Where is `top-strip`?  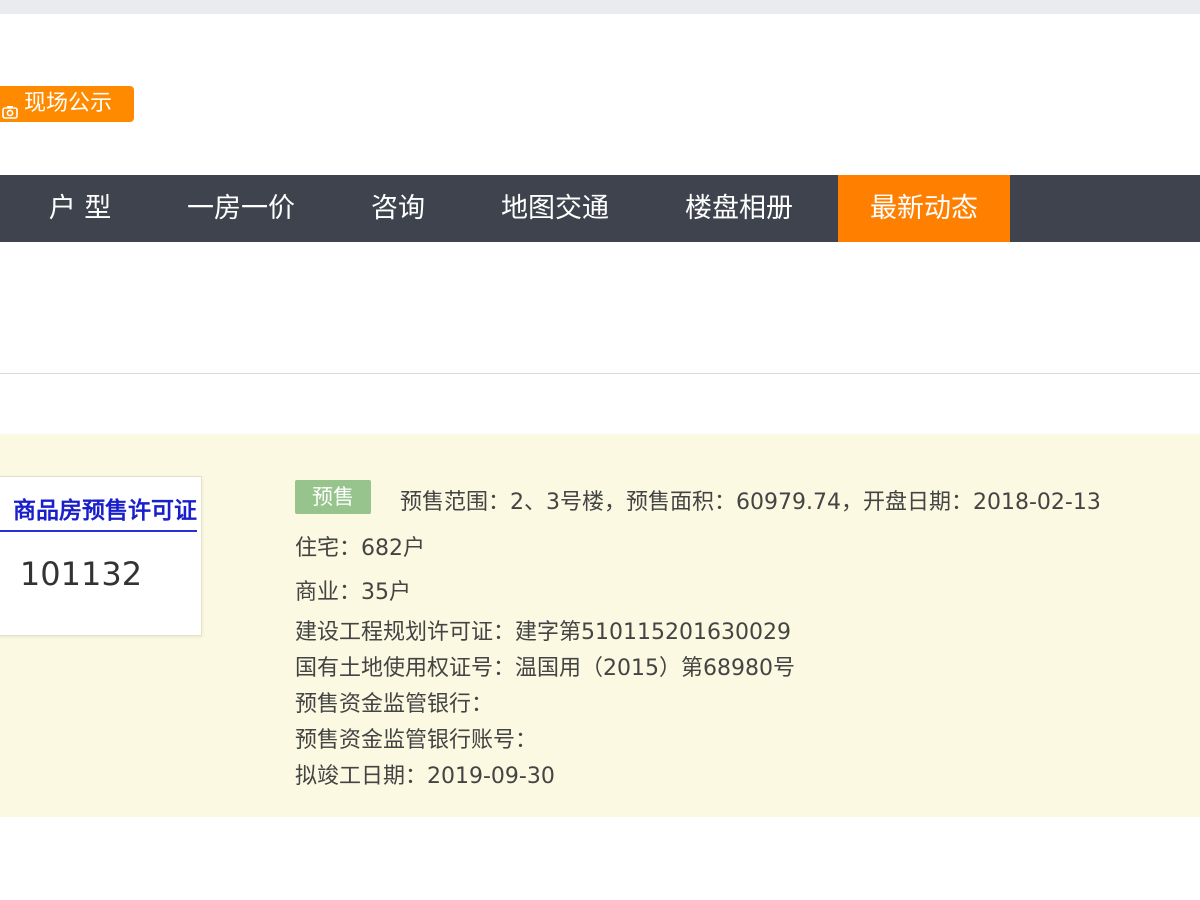
top-strip is located at coordinates (600, 7).